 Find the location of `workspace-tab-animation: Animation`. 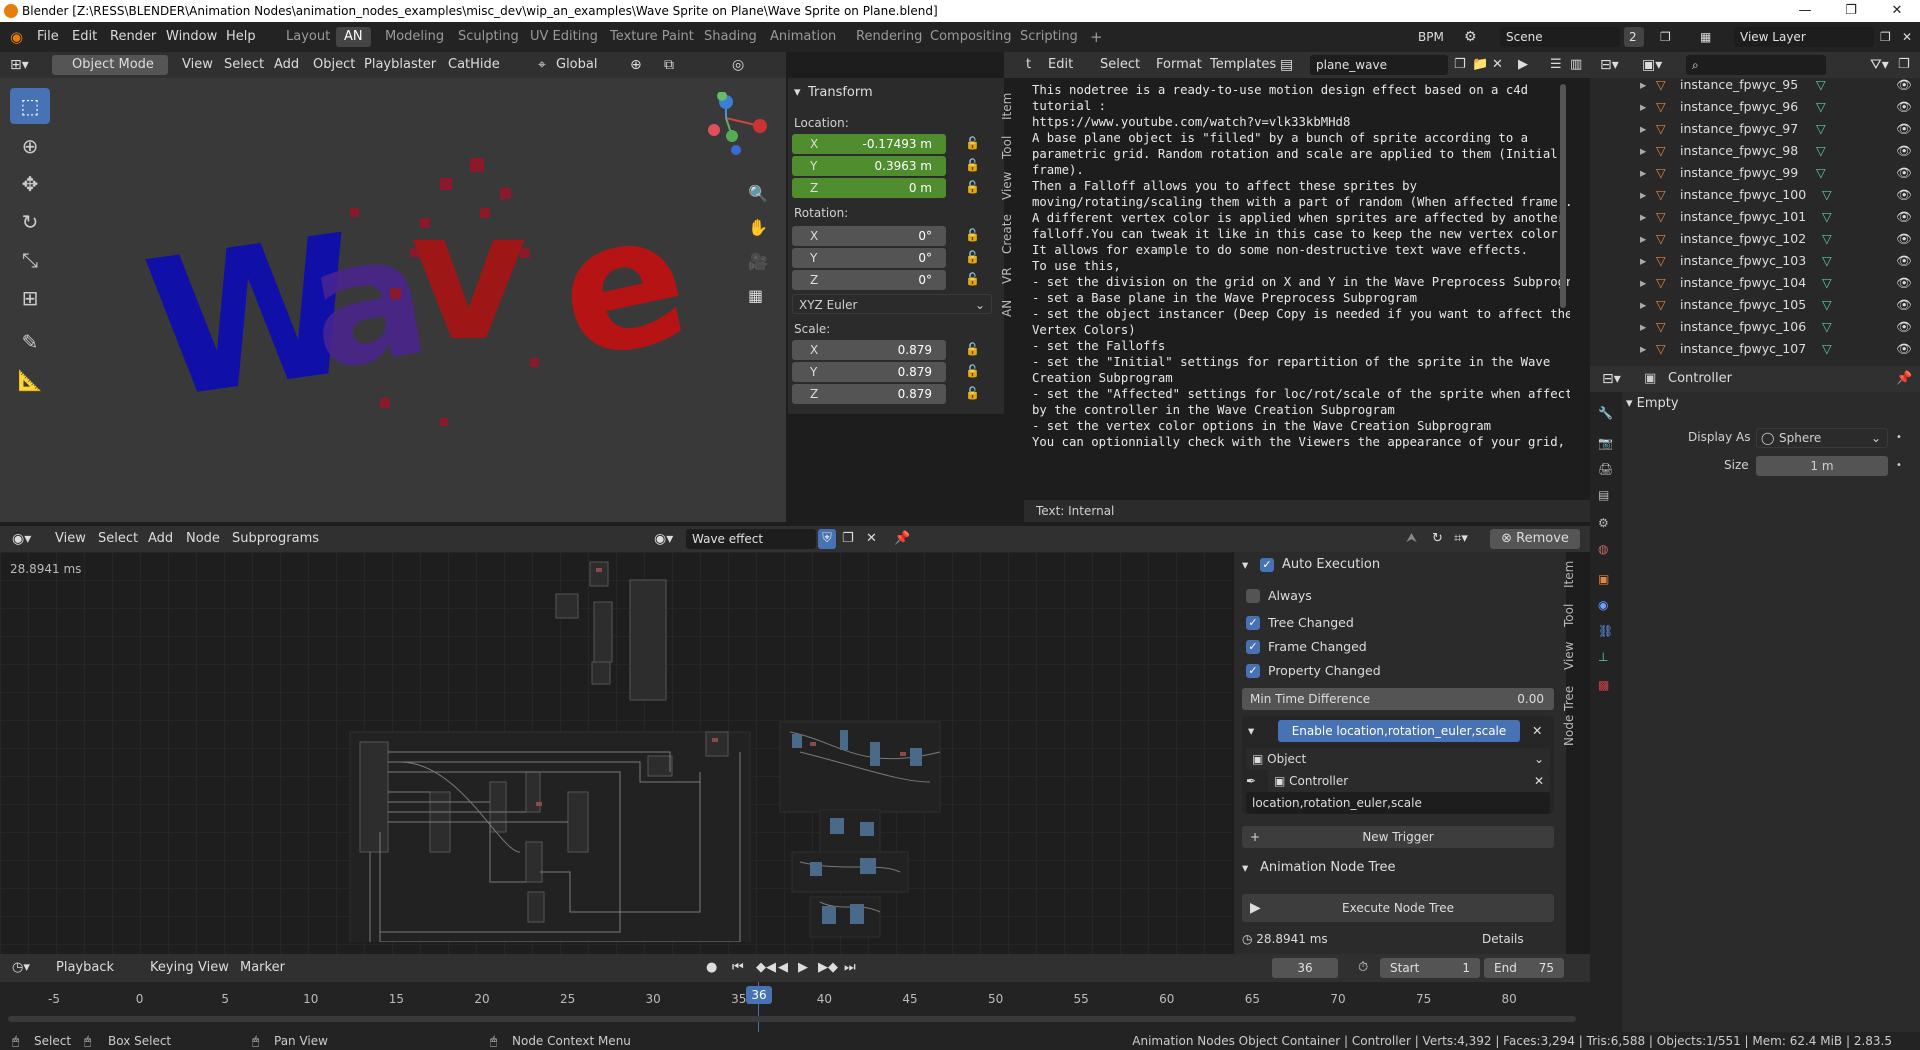

workspace-tab-animation: Animation is located at coordinates (803, 37).